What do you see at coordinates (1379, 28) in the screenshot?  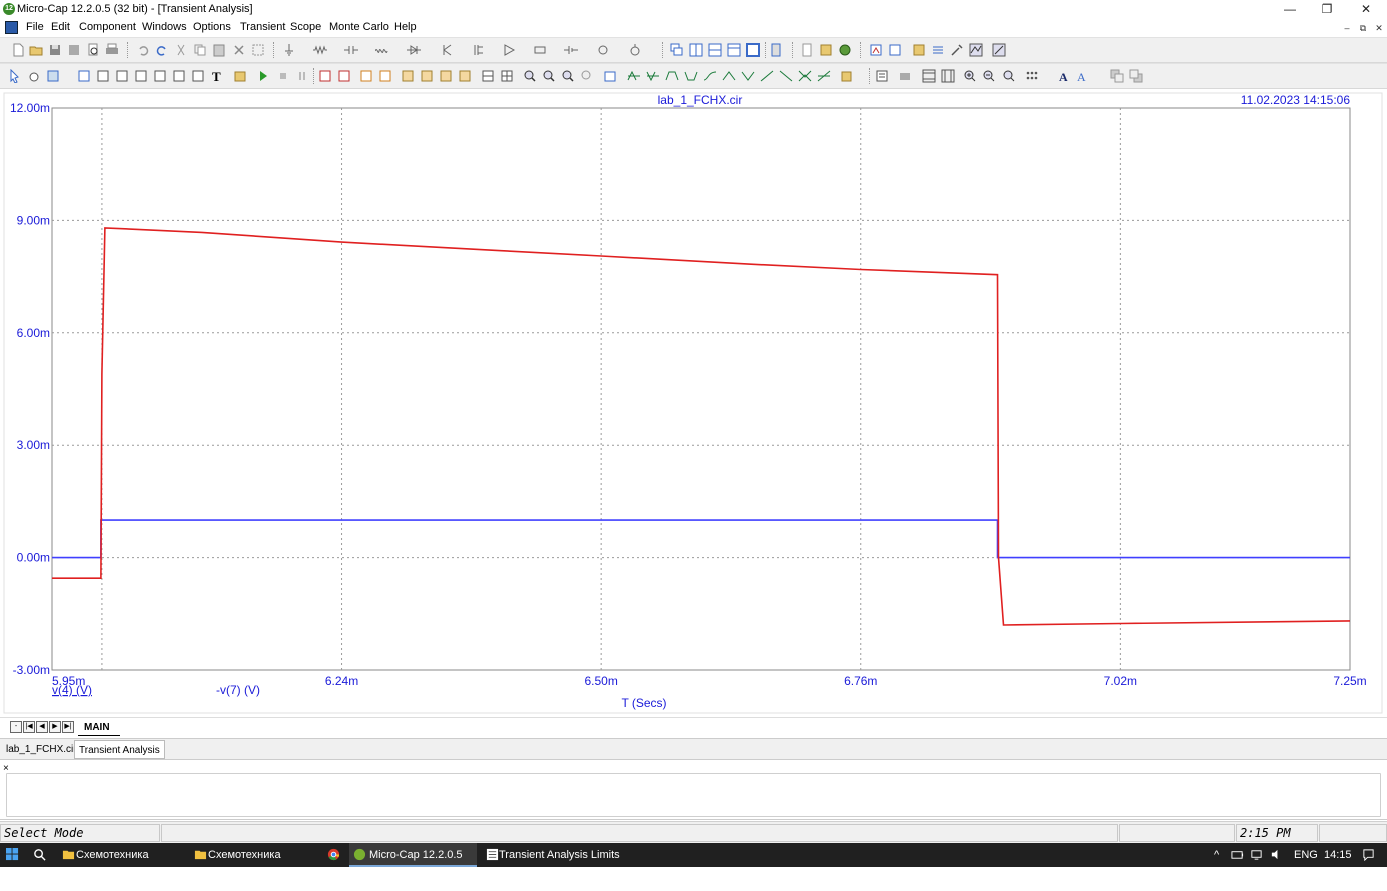 I see `mdi-close-button: ✕` at bounding box center [1379, 28].